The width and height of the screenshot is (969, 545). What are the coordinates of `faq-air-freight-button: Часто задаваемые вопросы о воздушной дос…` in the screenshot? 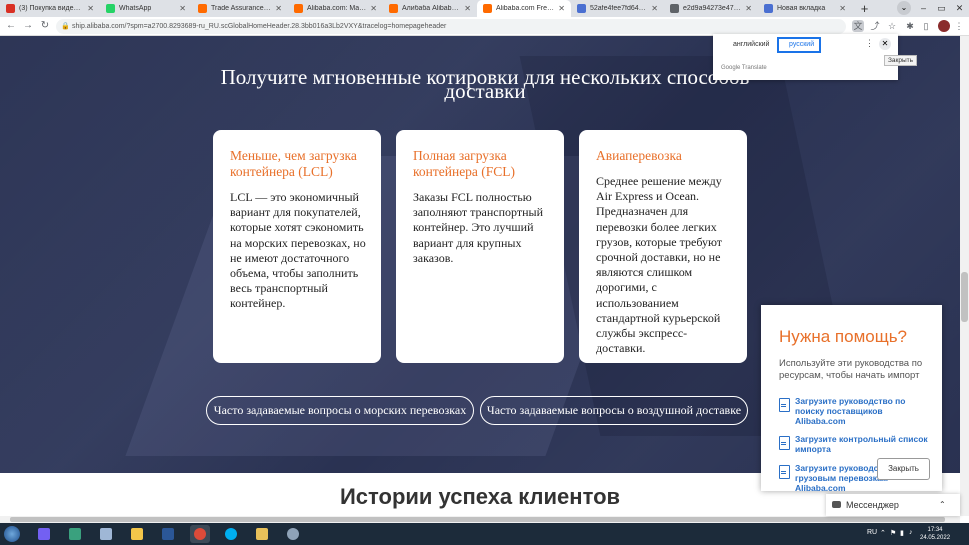 It's located at (614, 410).